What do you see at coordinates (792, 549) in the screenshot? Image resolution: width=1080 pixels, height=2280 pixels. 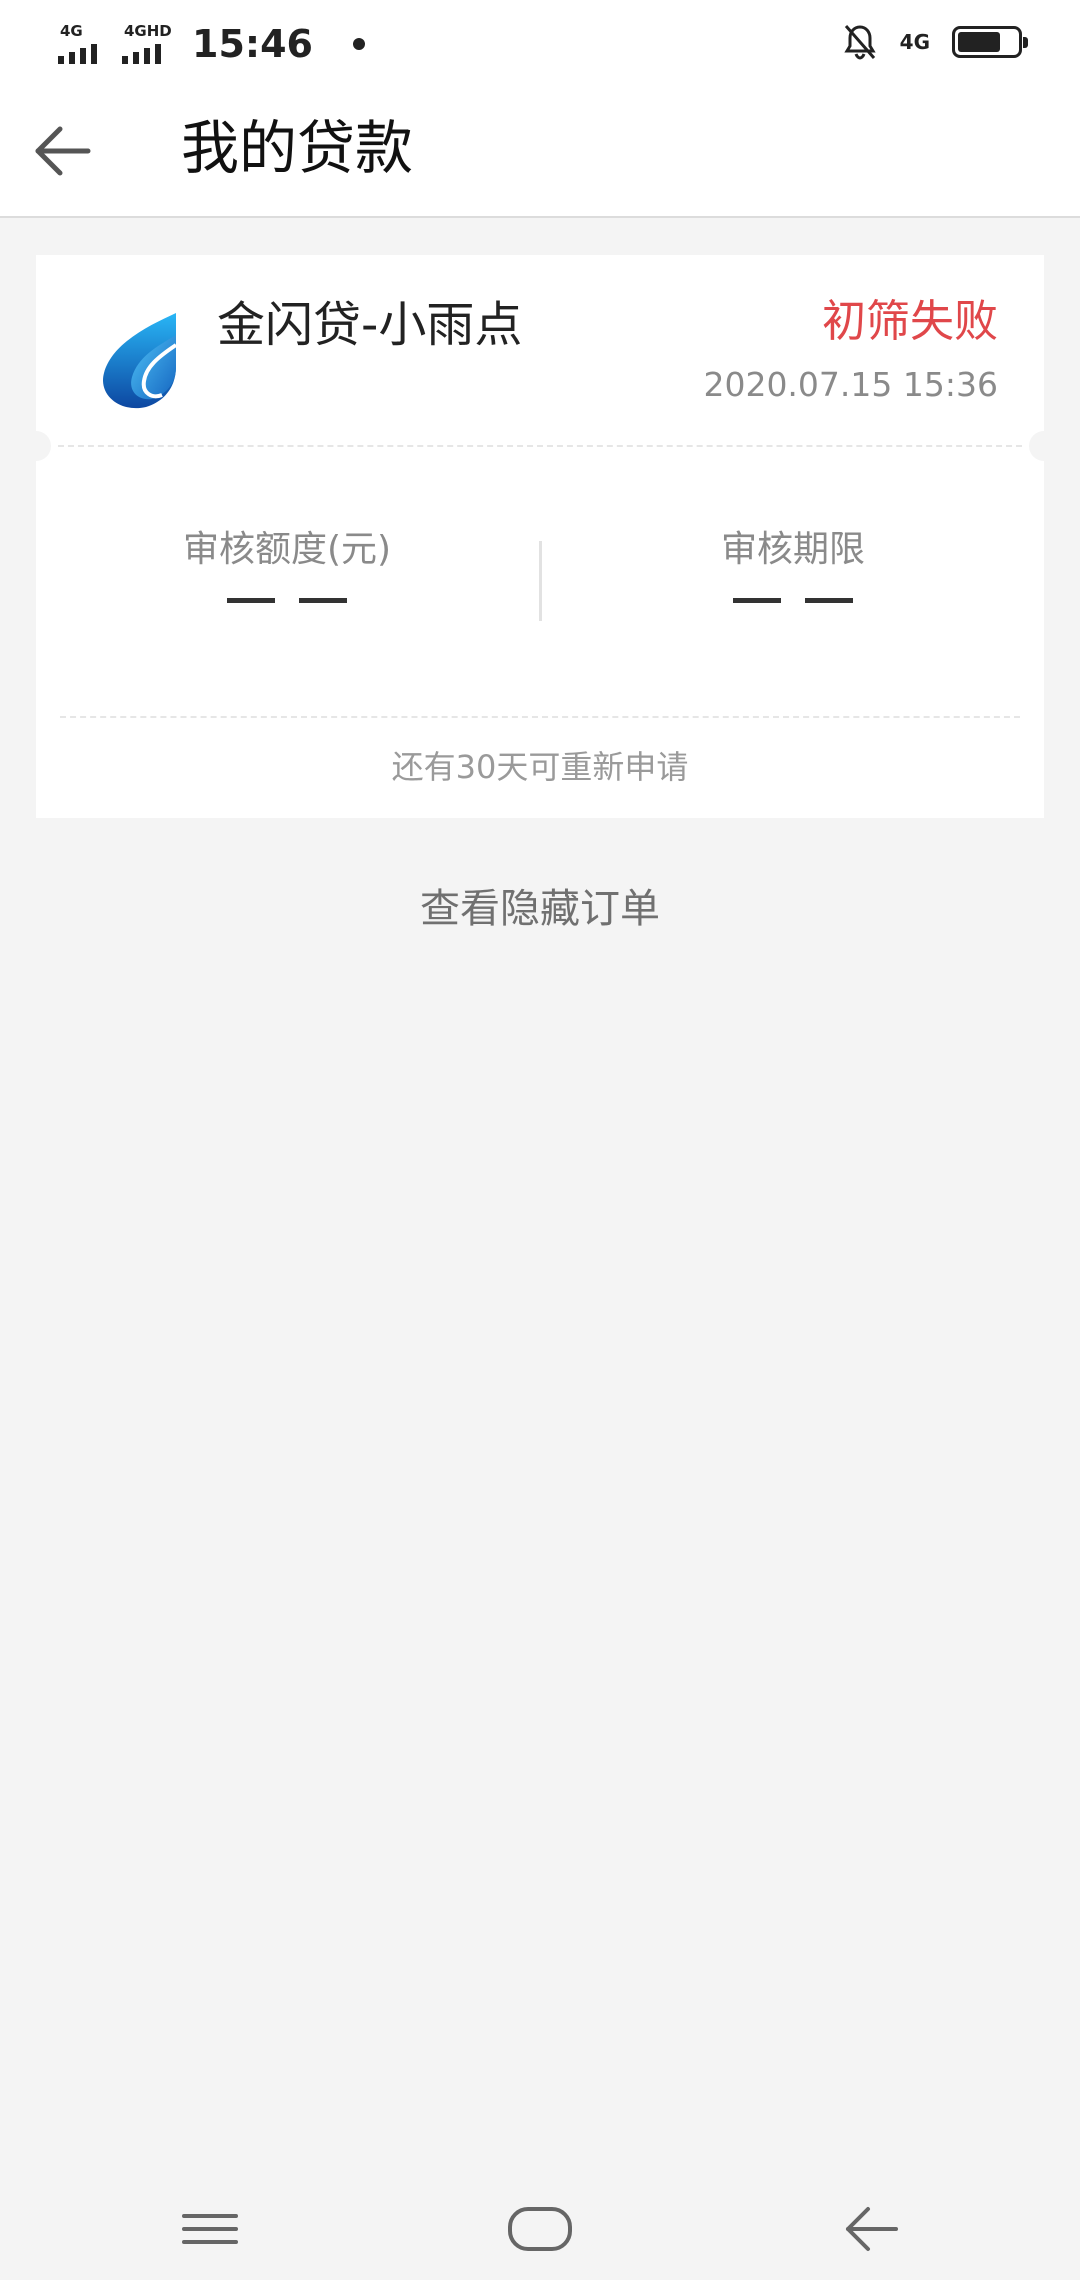 I see `approved-term-label: 审核期限` at bounding box center [792, 549].